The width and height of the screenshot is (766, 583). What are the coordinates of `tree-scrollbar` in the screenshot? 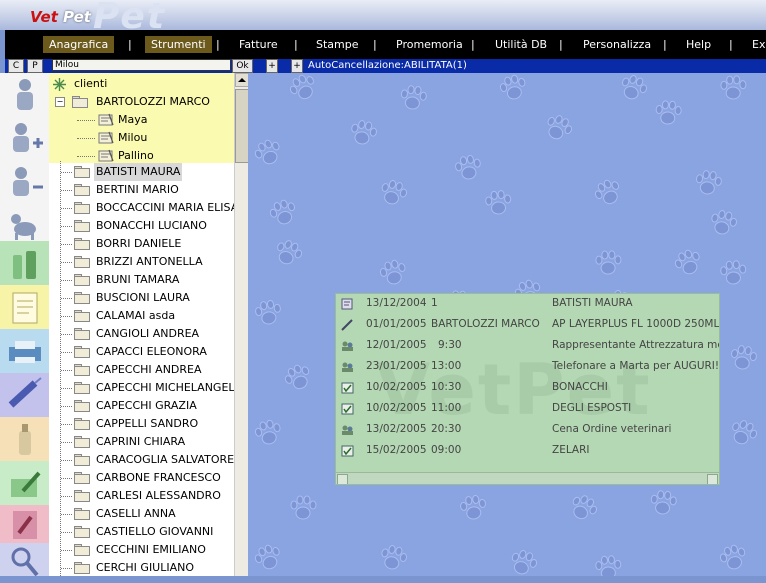 It's located at (241, 324).